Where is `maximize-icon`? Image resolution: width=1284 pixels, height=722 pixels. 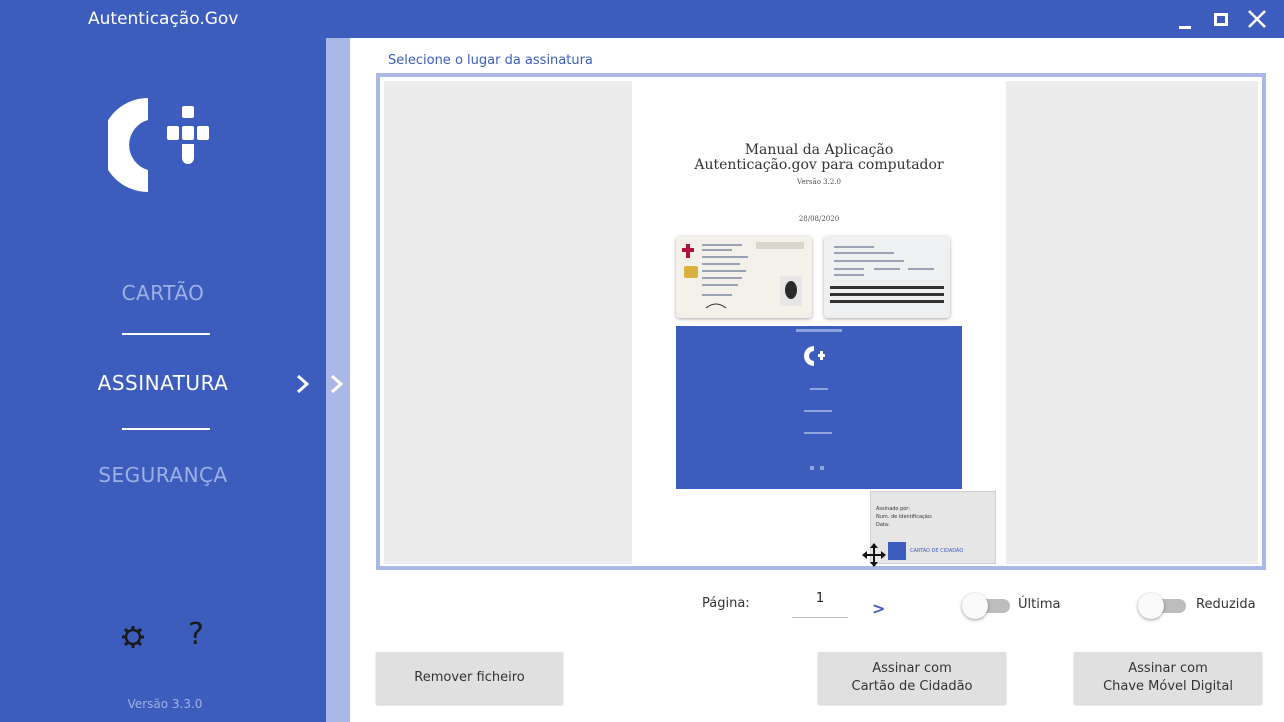 maximize-icon is located at coordinates (1221, 19).